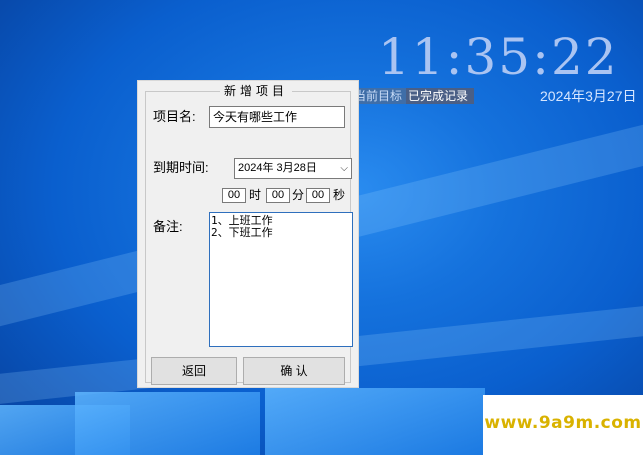 Image resolution: width=643 pixels, height=455 pixels. What do you see at coordinates (255, 195) in the screenshot?
I see `hour-unit-label: 时` at bounding box center [255, 195].